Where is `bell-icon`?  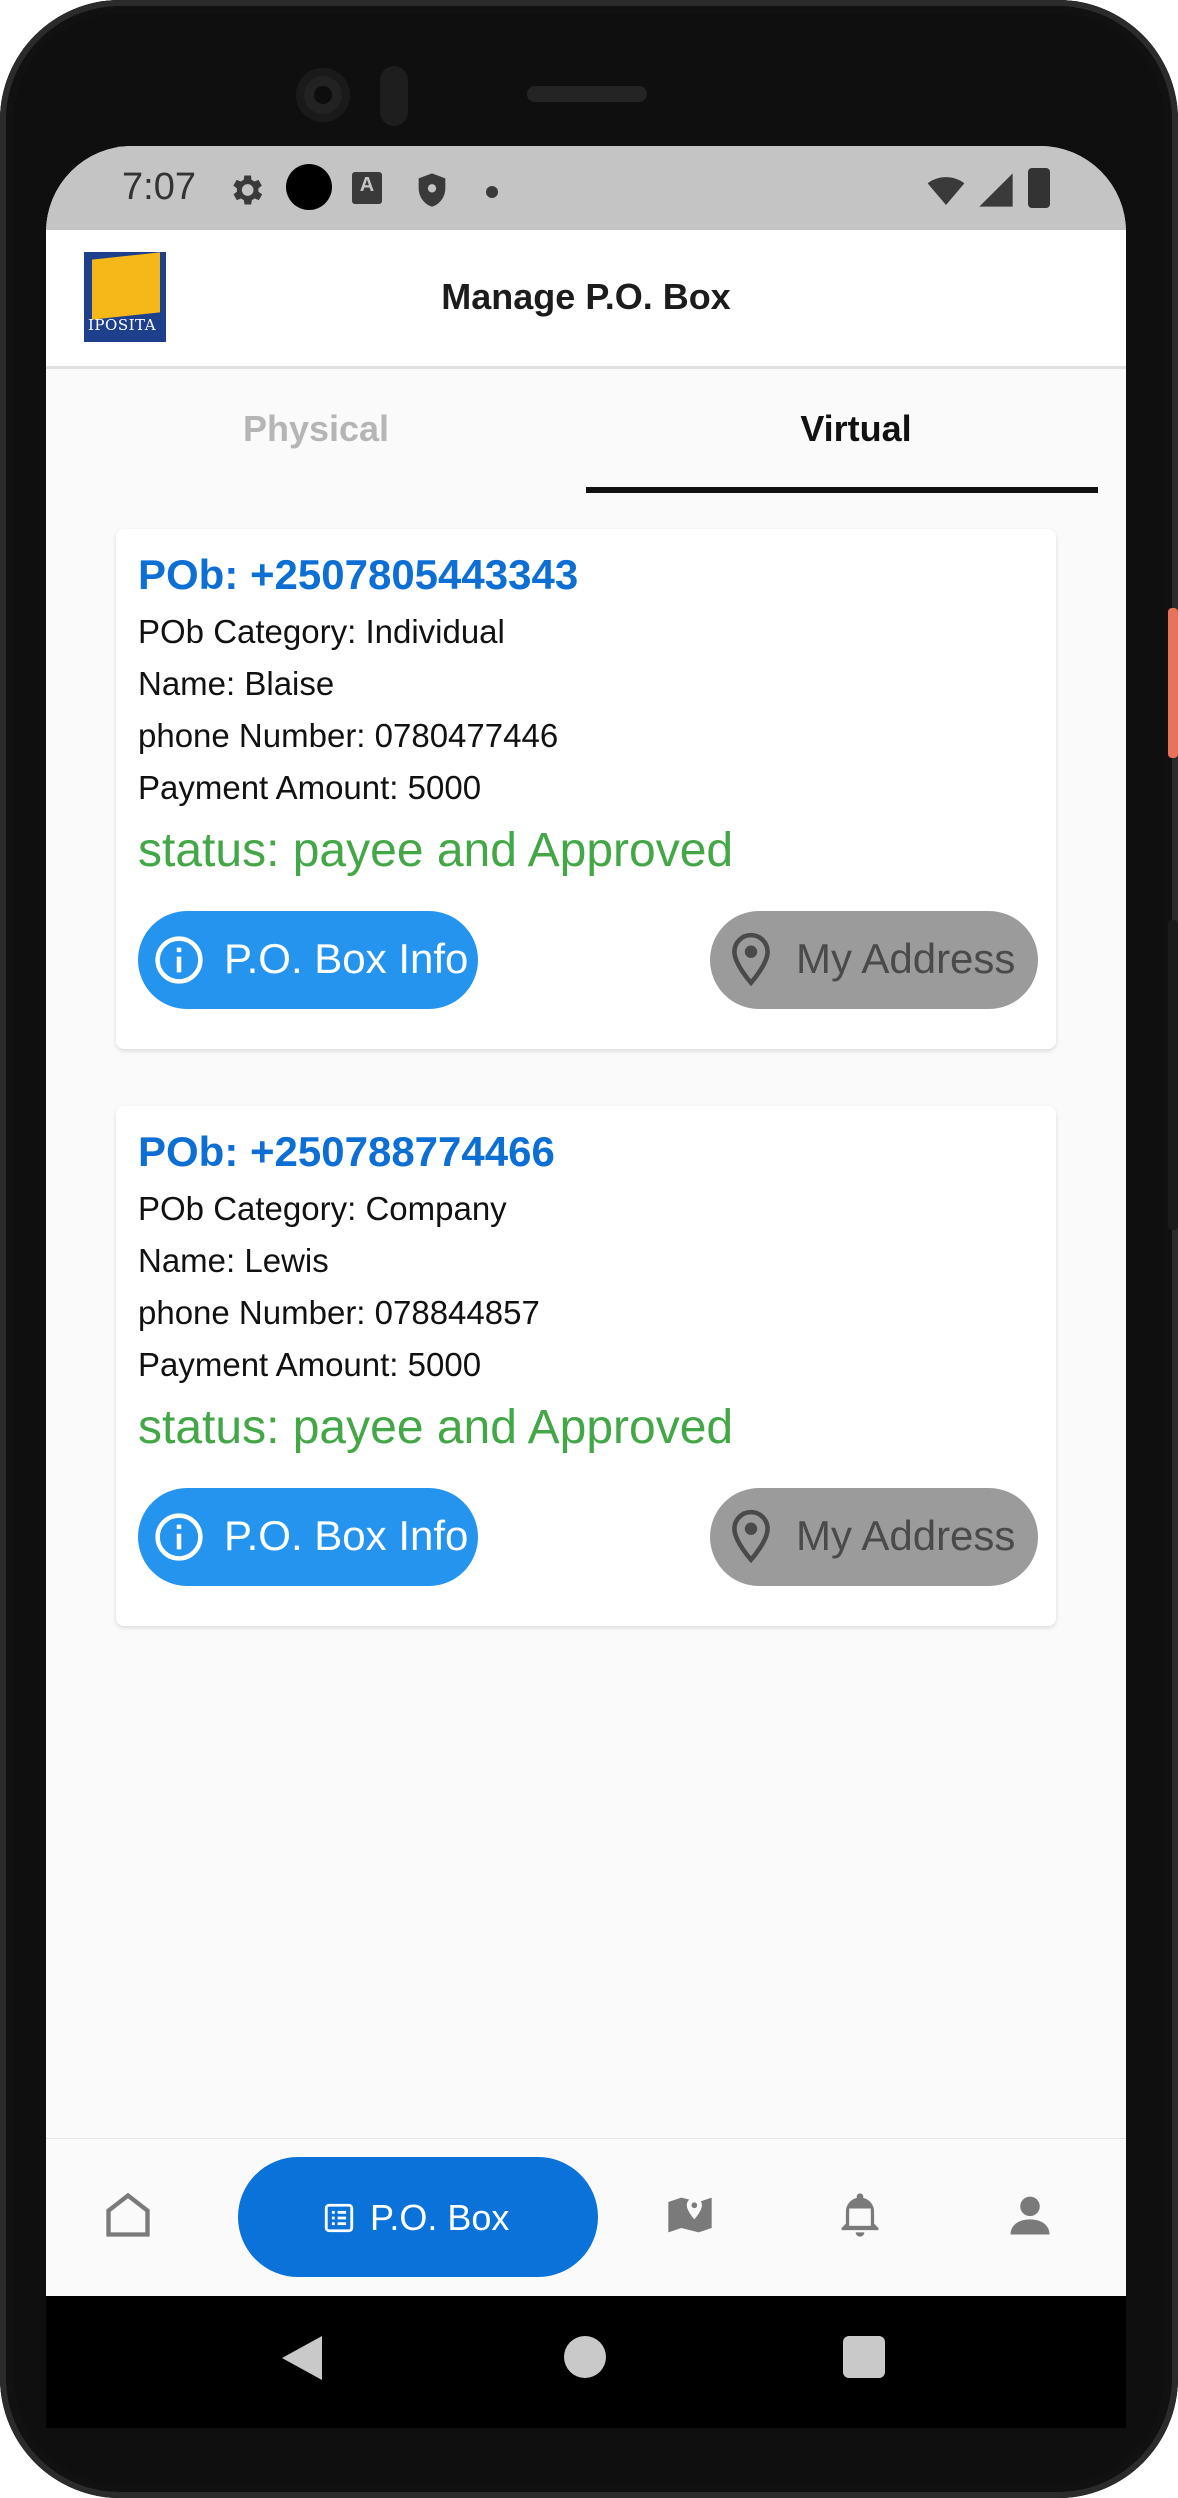 bell-icon is located at coordinates (860, 2215).